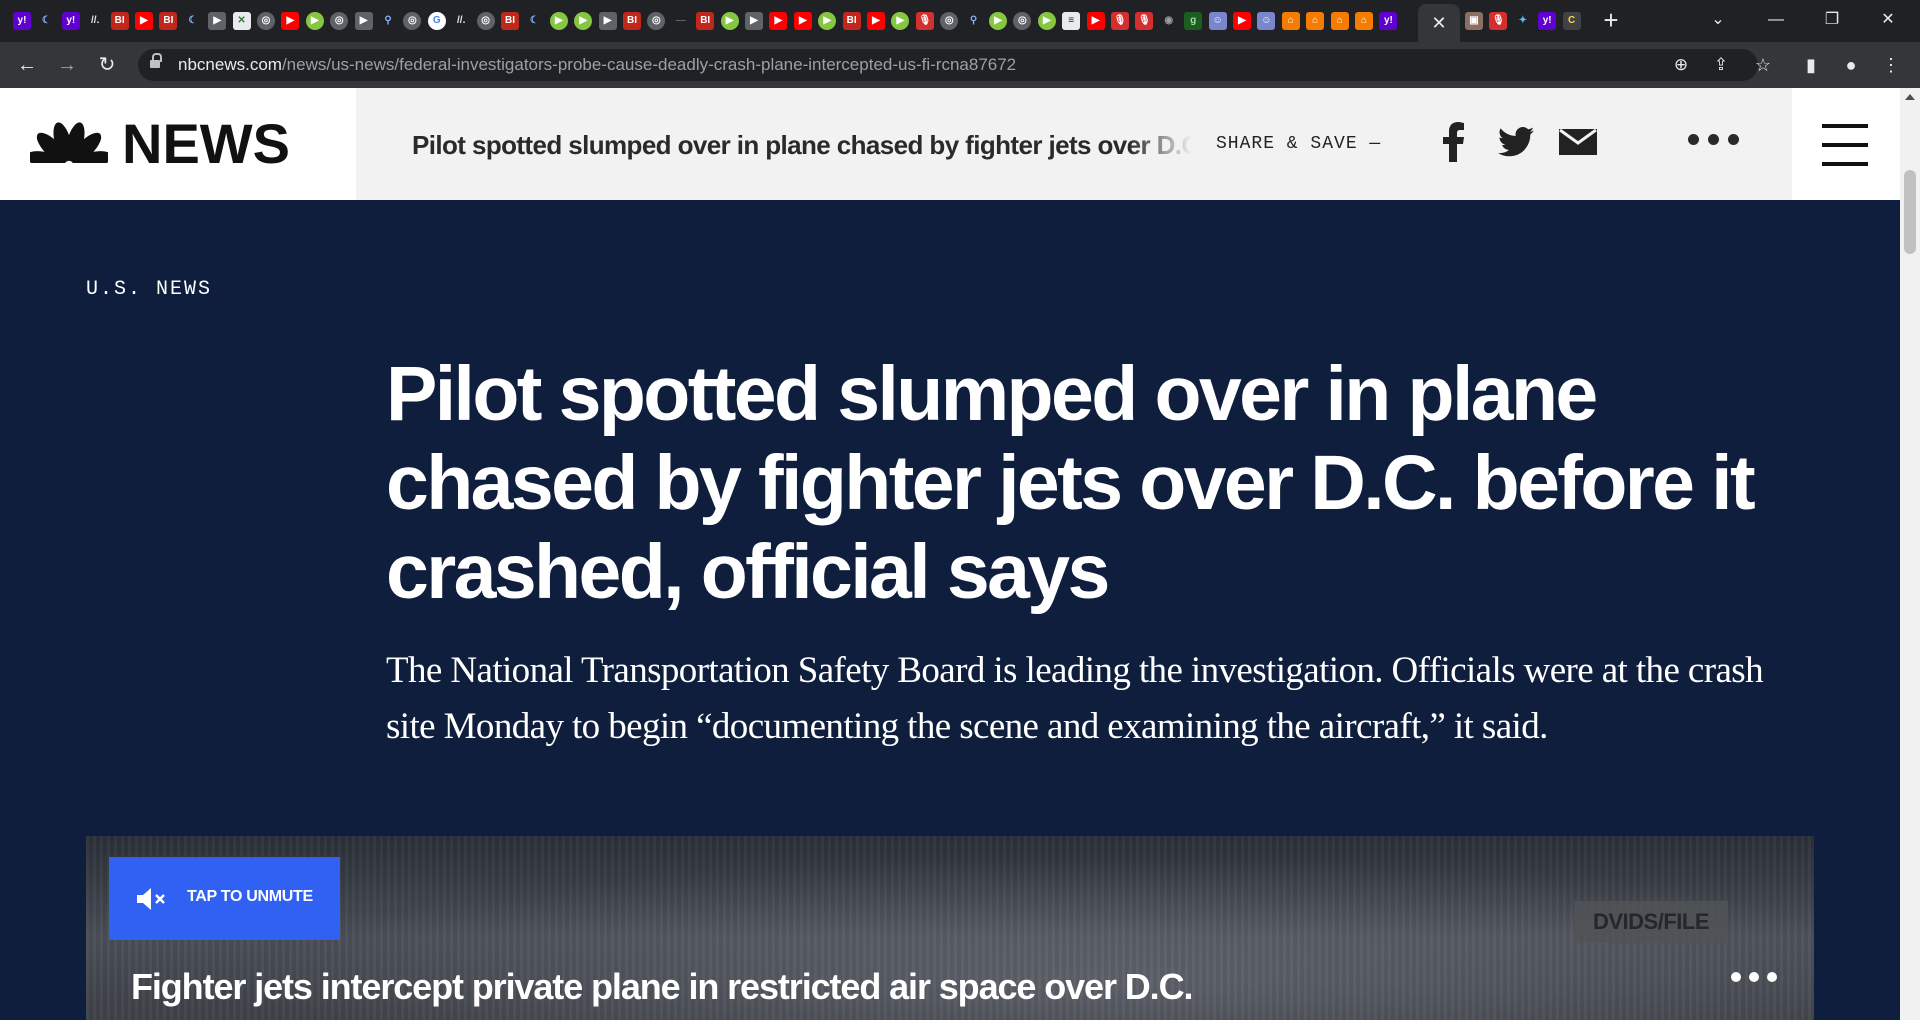 The height and width of the screenshot is (1020, 1920). Describe the element at coordinates (1851, 65) in the screenshot. I see `profile-icon: ●` at that location.